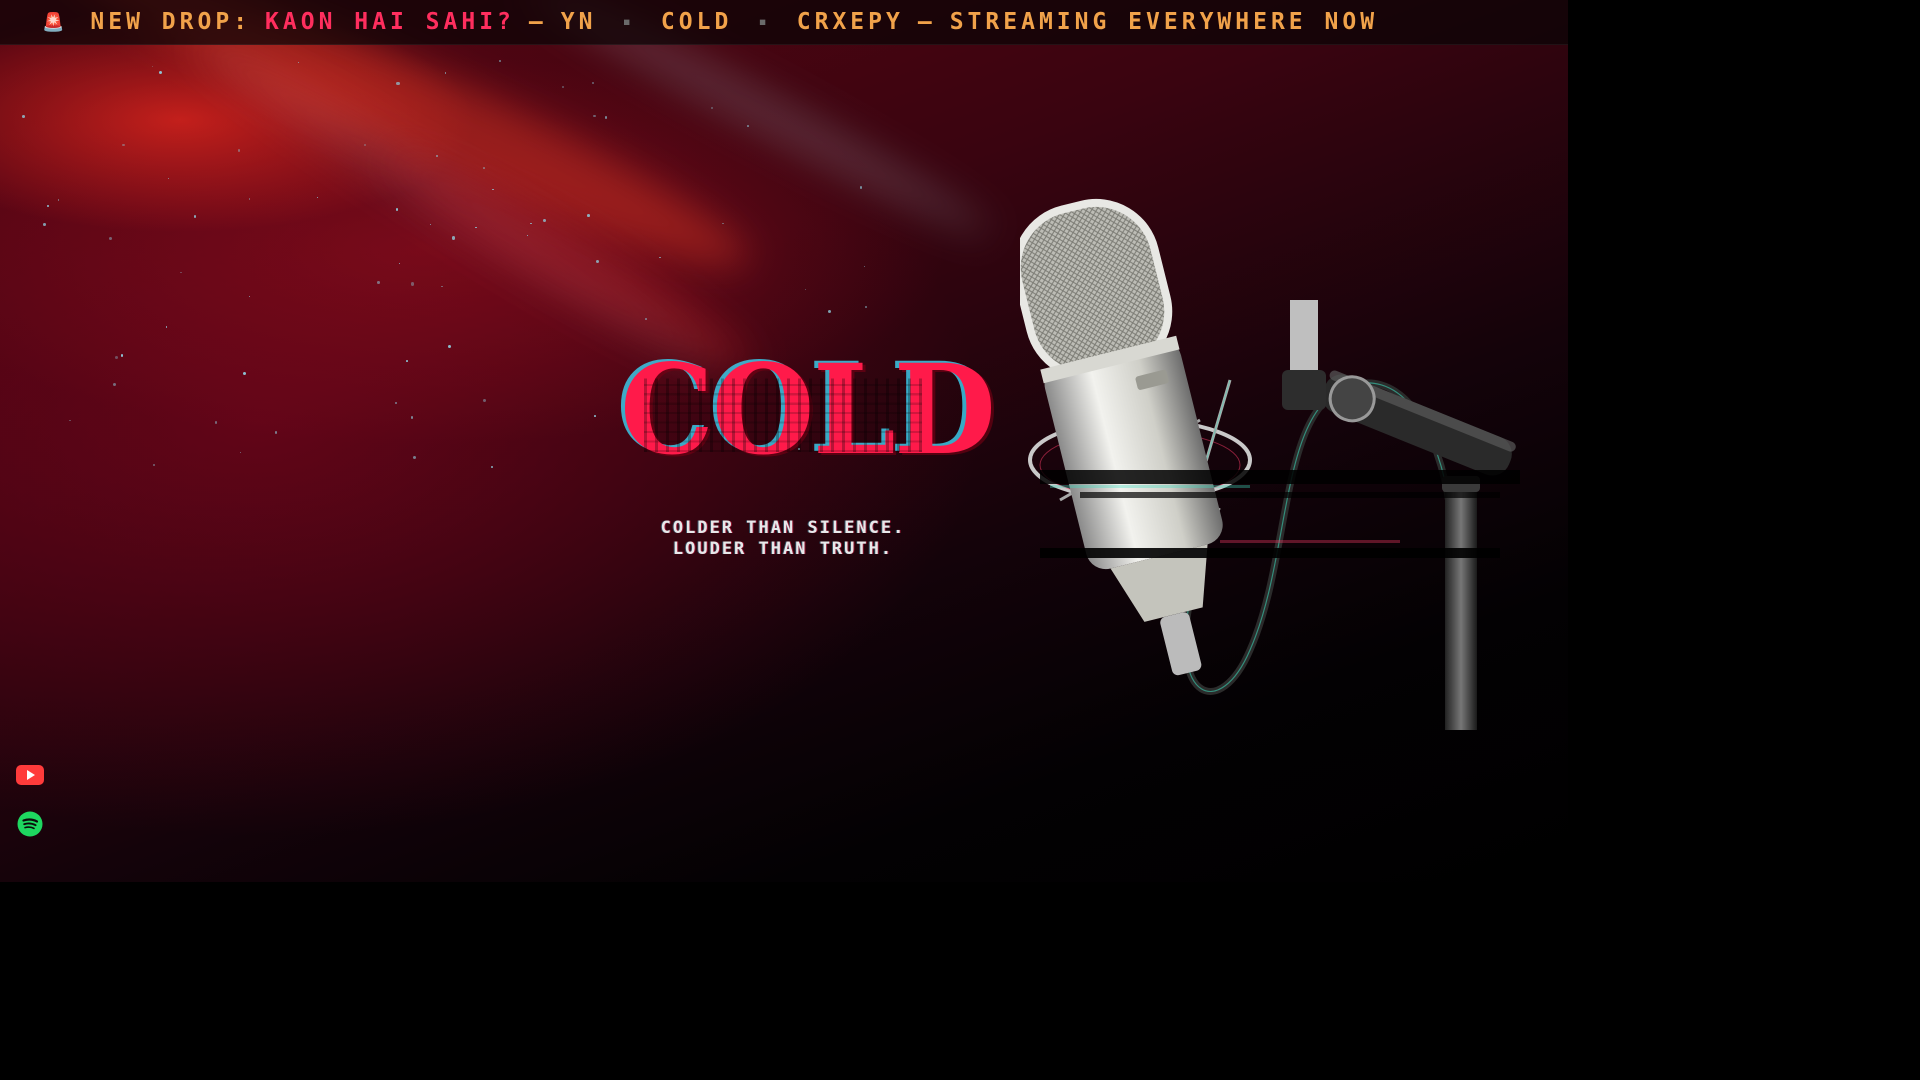 This screenshot has width=1920, height=1080. I want to click on microphone-image, so click(1270, 464).